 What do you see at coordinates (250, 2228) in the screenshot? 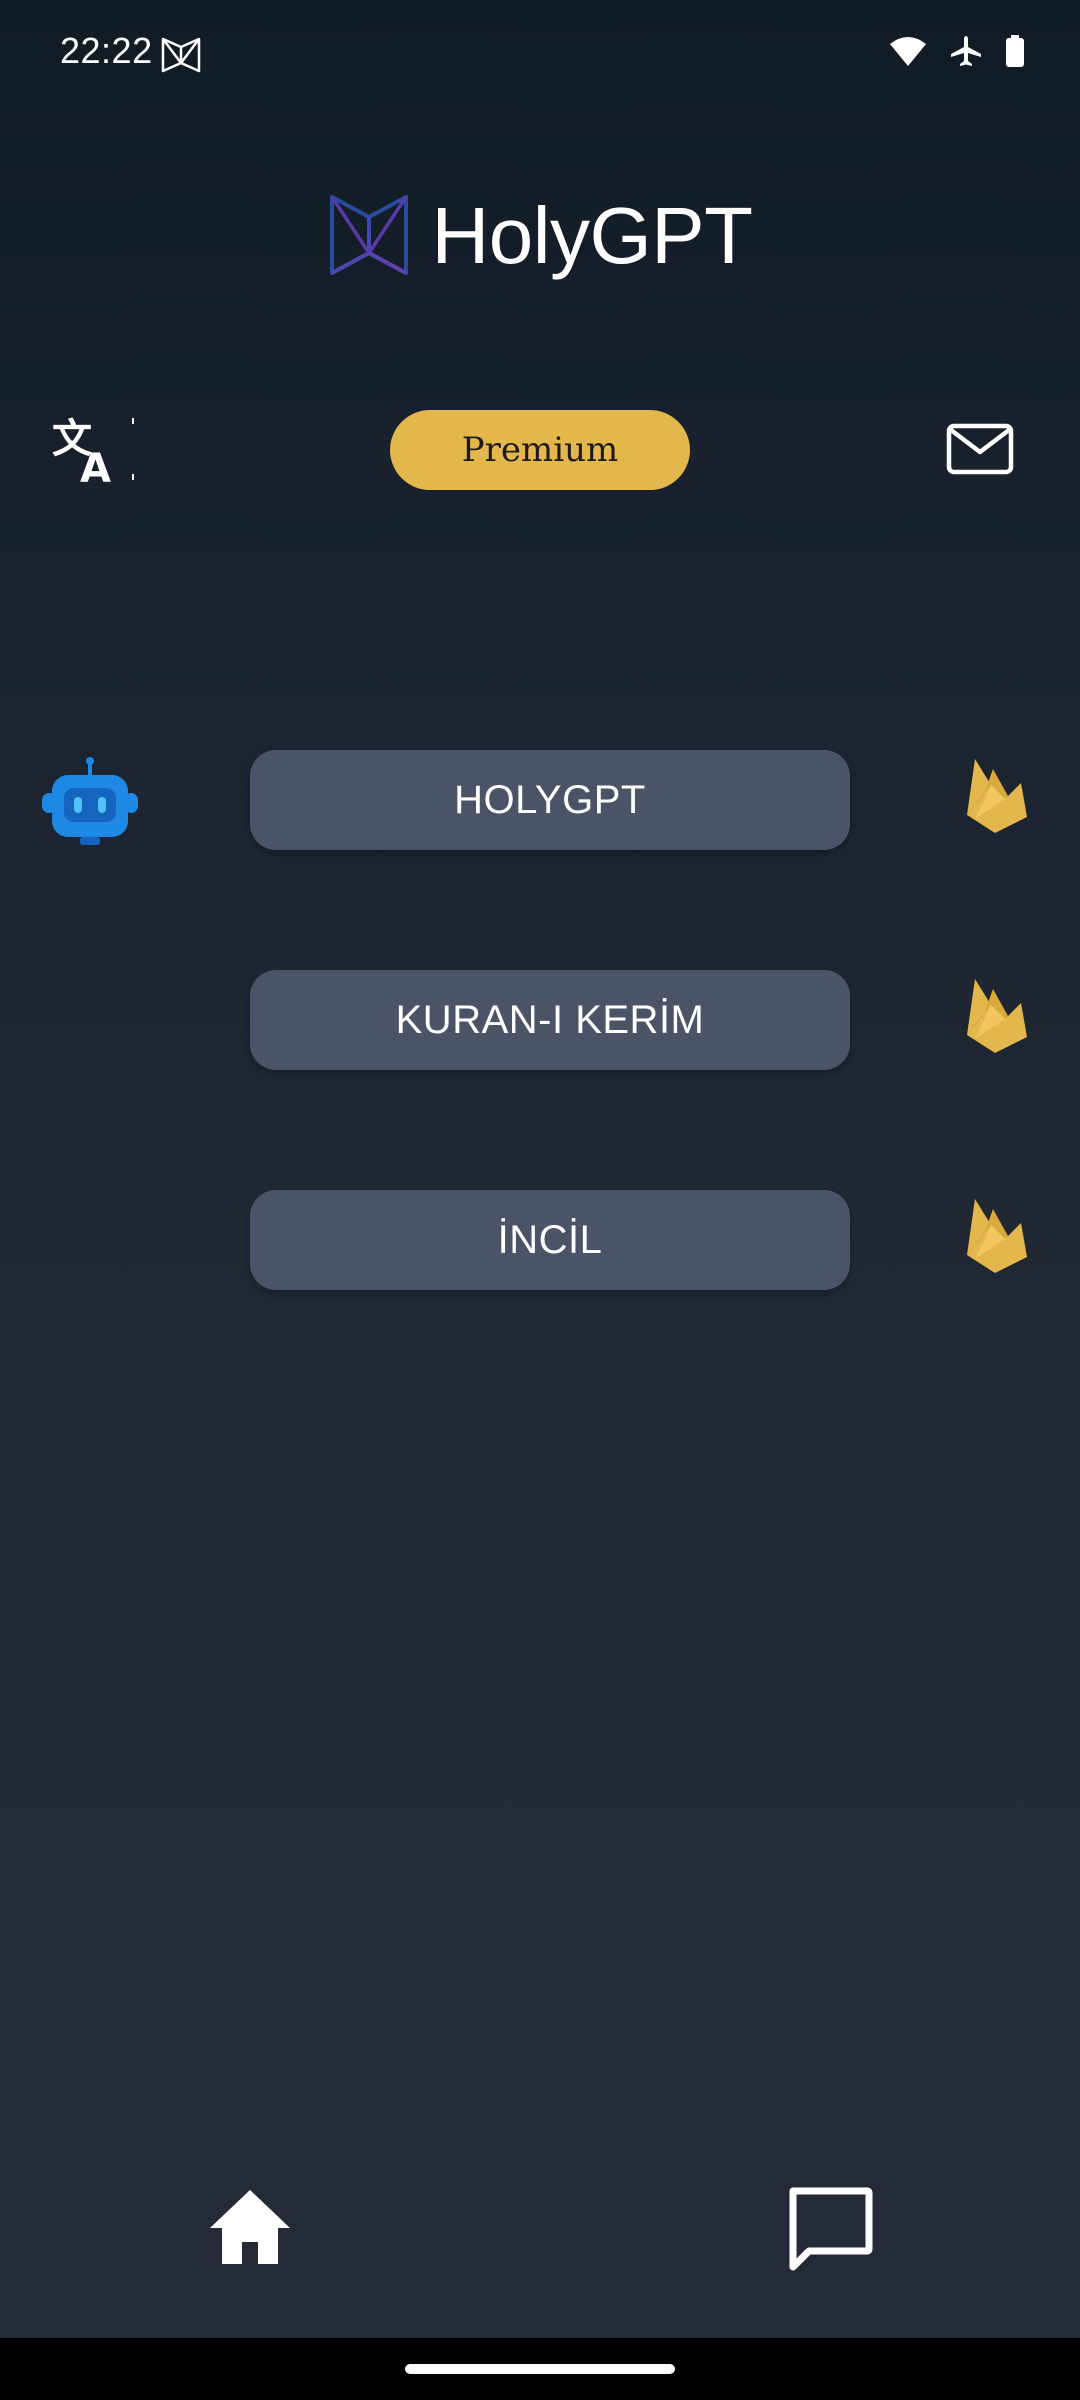
I see `home-icon` at bounding box center [250, 2228].